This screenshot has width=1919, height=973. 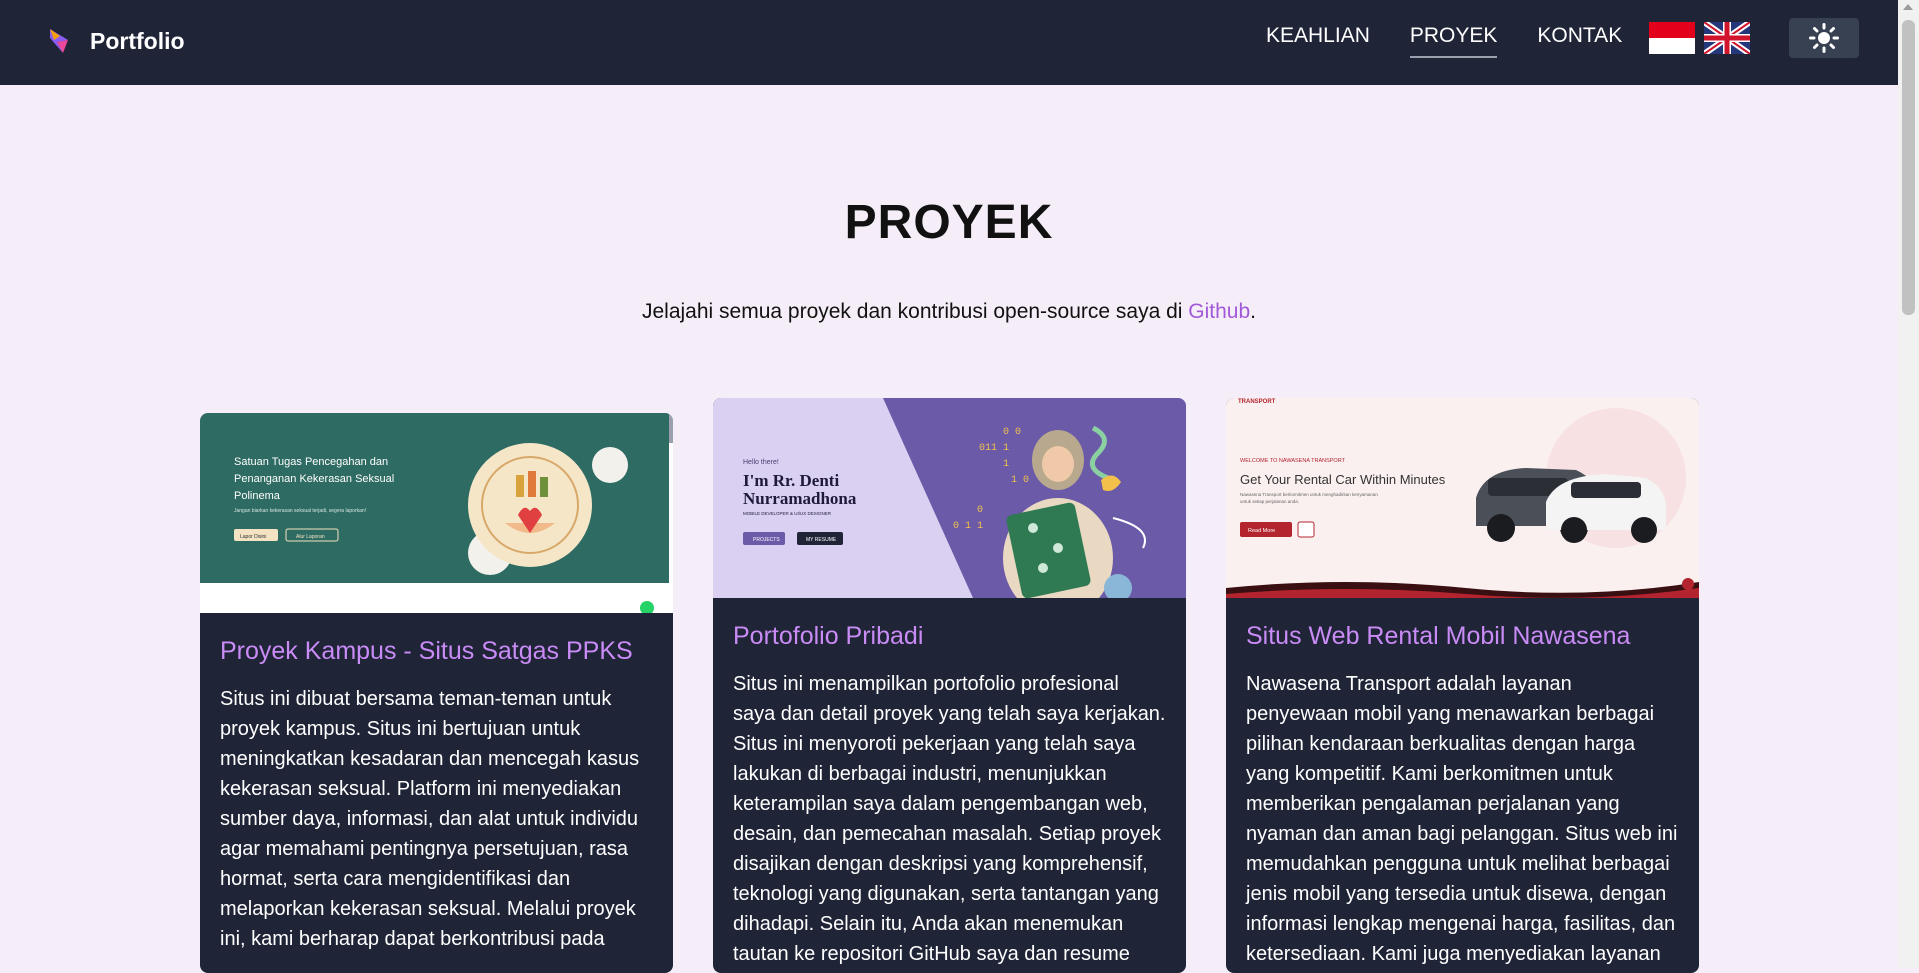 I want to click on nav-links: KEAHLIAN PROYEK KONTAK, so click(x=1444, y=41).